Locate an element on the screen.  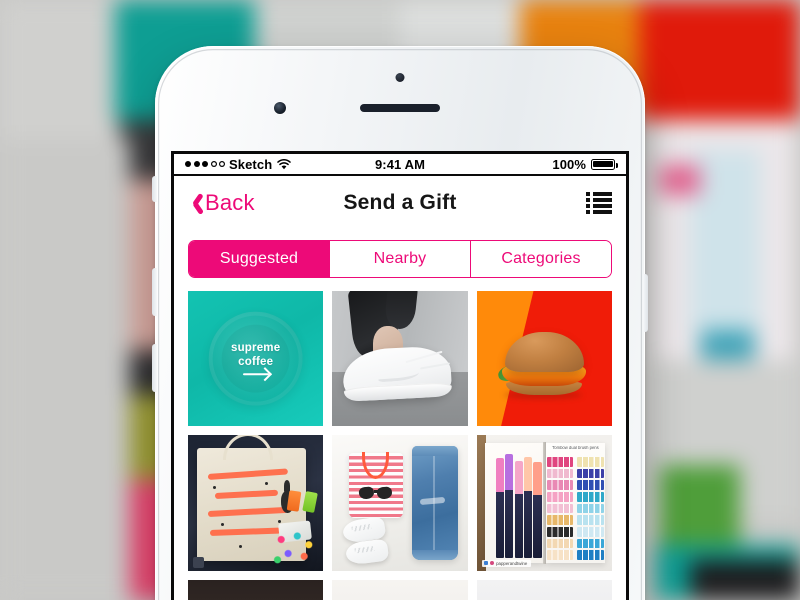
gift-tile-pineapple-tote is located at coordinates (256, 503).